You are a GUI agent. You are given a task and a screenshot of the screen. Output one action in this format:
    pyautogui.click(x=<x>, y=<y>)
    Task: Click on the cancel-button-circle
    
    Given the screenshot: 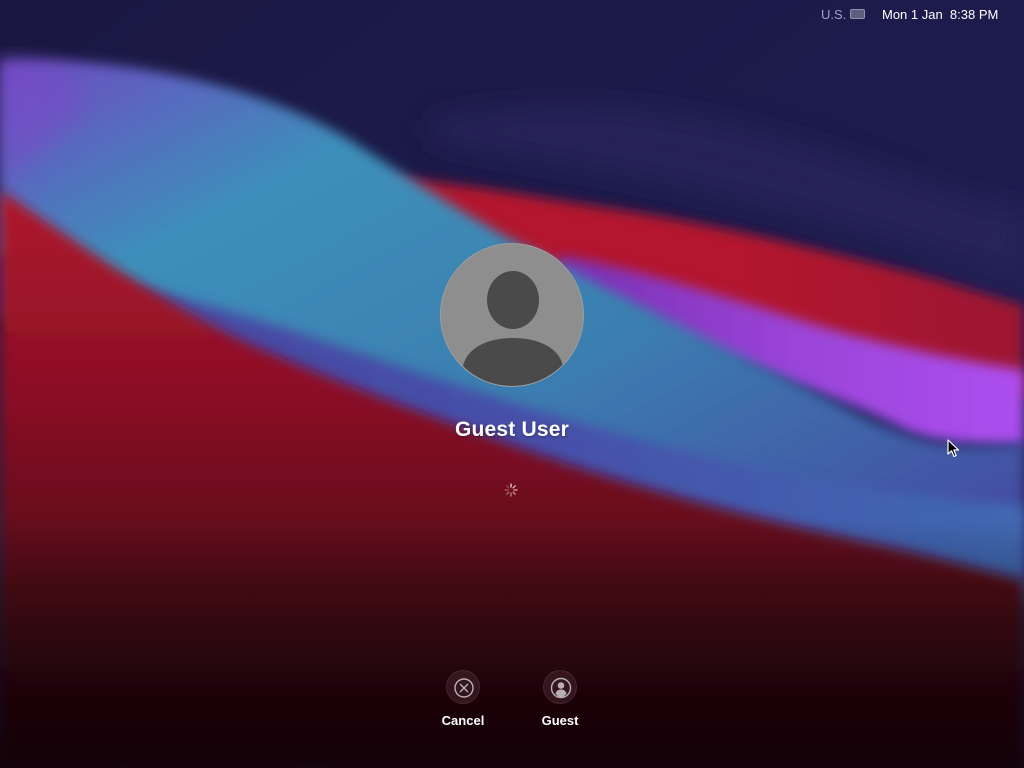 What is the action you would take?
    pyautogui.click(x=463, y=687)
    